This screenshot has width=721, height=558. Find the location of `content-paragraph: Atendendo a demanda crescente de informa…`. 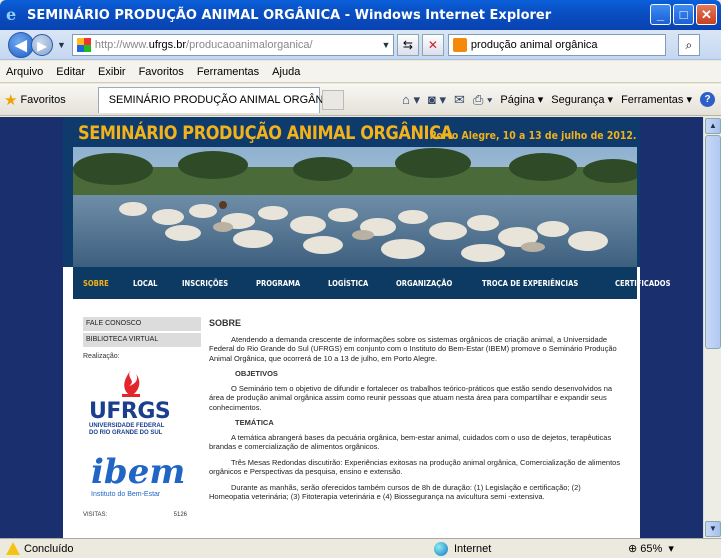

content-paragraph: Atendendo a demanda crescente de informa… is located at coordinates (413, 348).